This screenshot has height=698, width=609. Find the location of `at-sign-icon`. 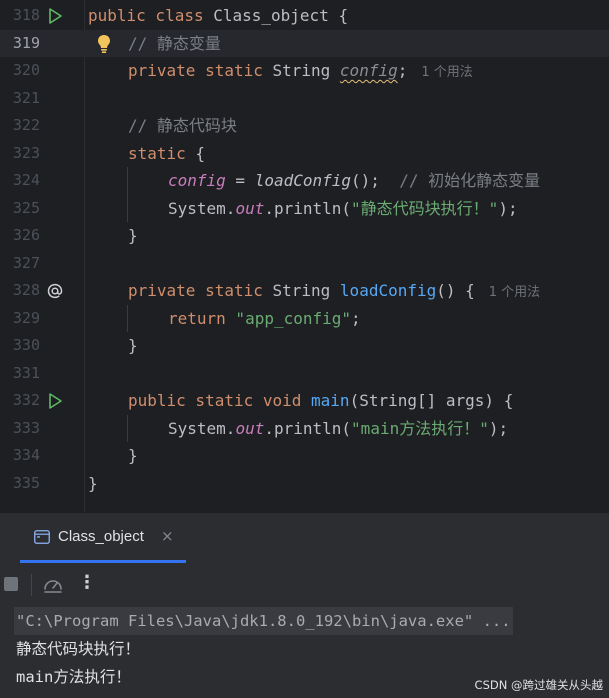

at-sign-icon is located at coordinates (55, 291).